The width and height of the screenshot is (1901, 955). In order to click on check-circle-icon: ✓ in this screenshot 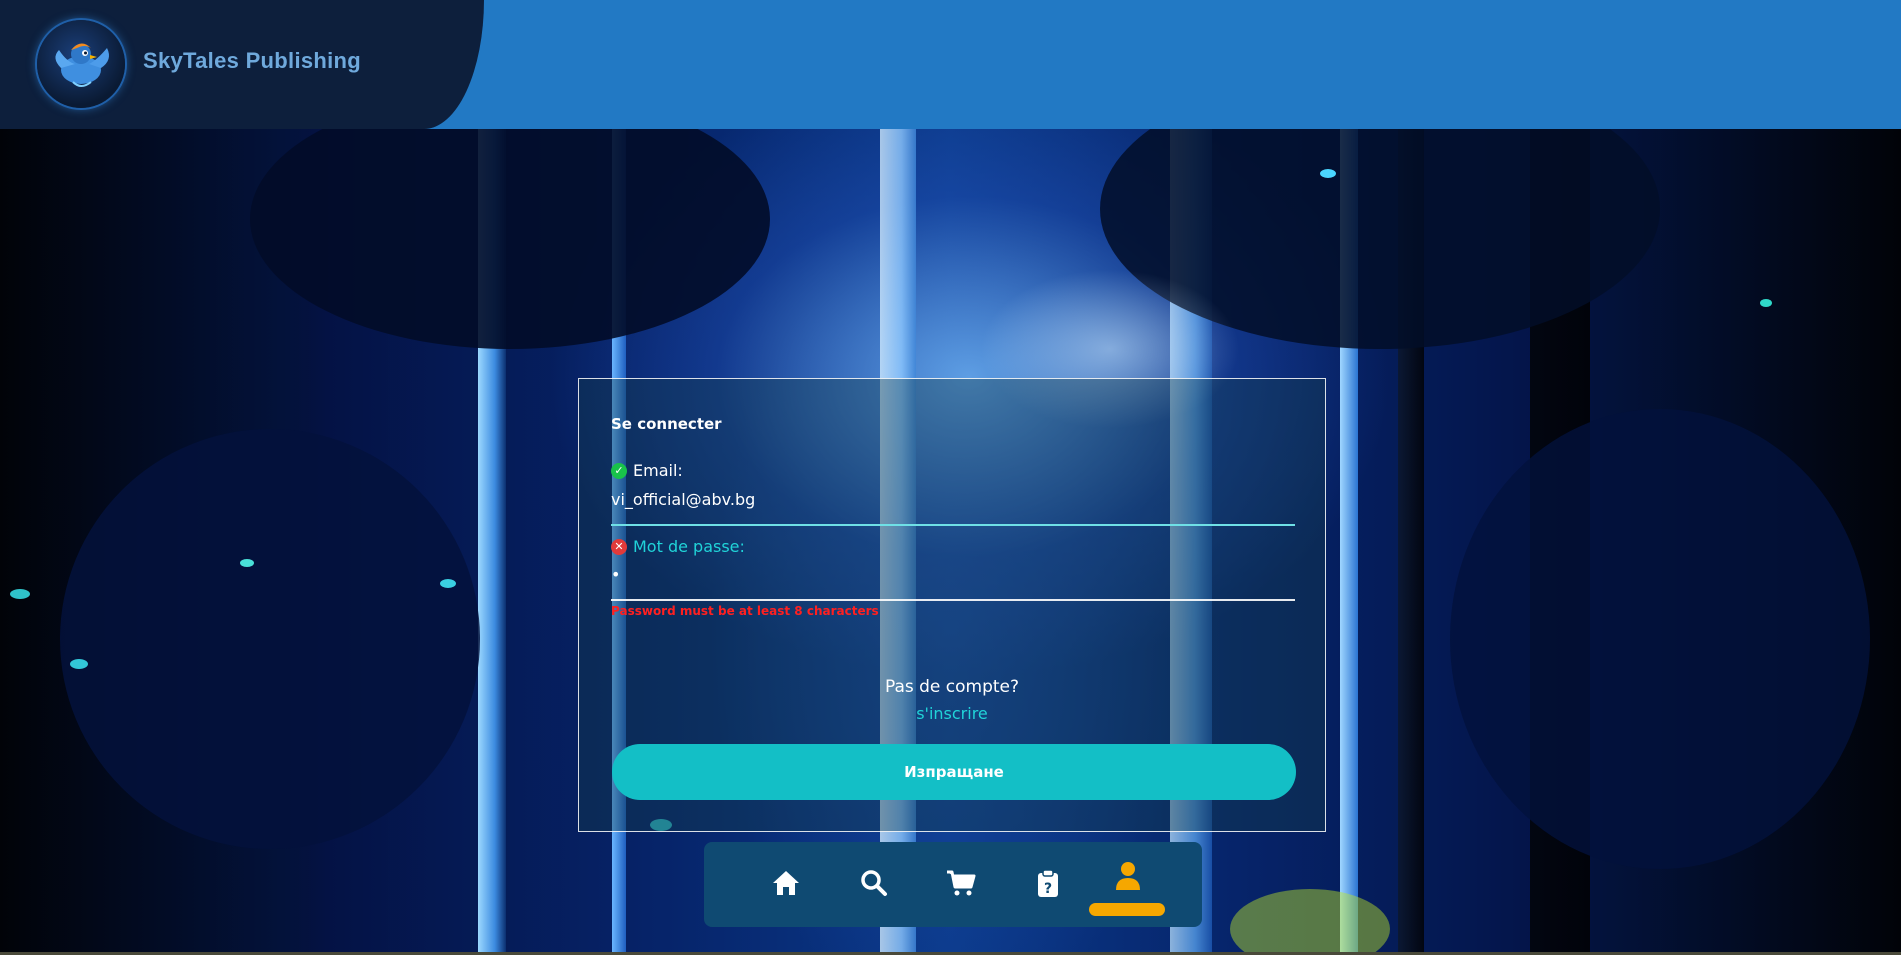, I will do `click(619, 470)`.